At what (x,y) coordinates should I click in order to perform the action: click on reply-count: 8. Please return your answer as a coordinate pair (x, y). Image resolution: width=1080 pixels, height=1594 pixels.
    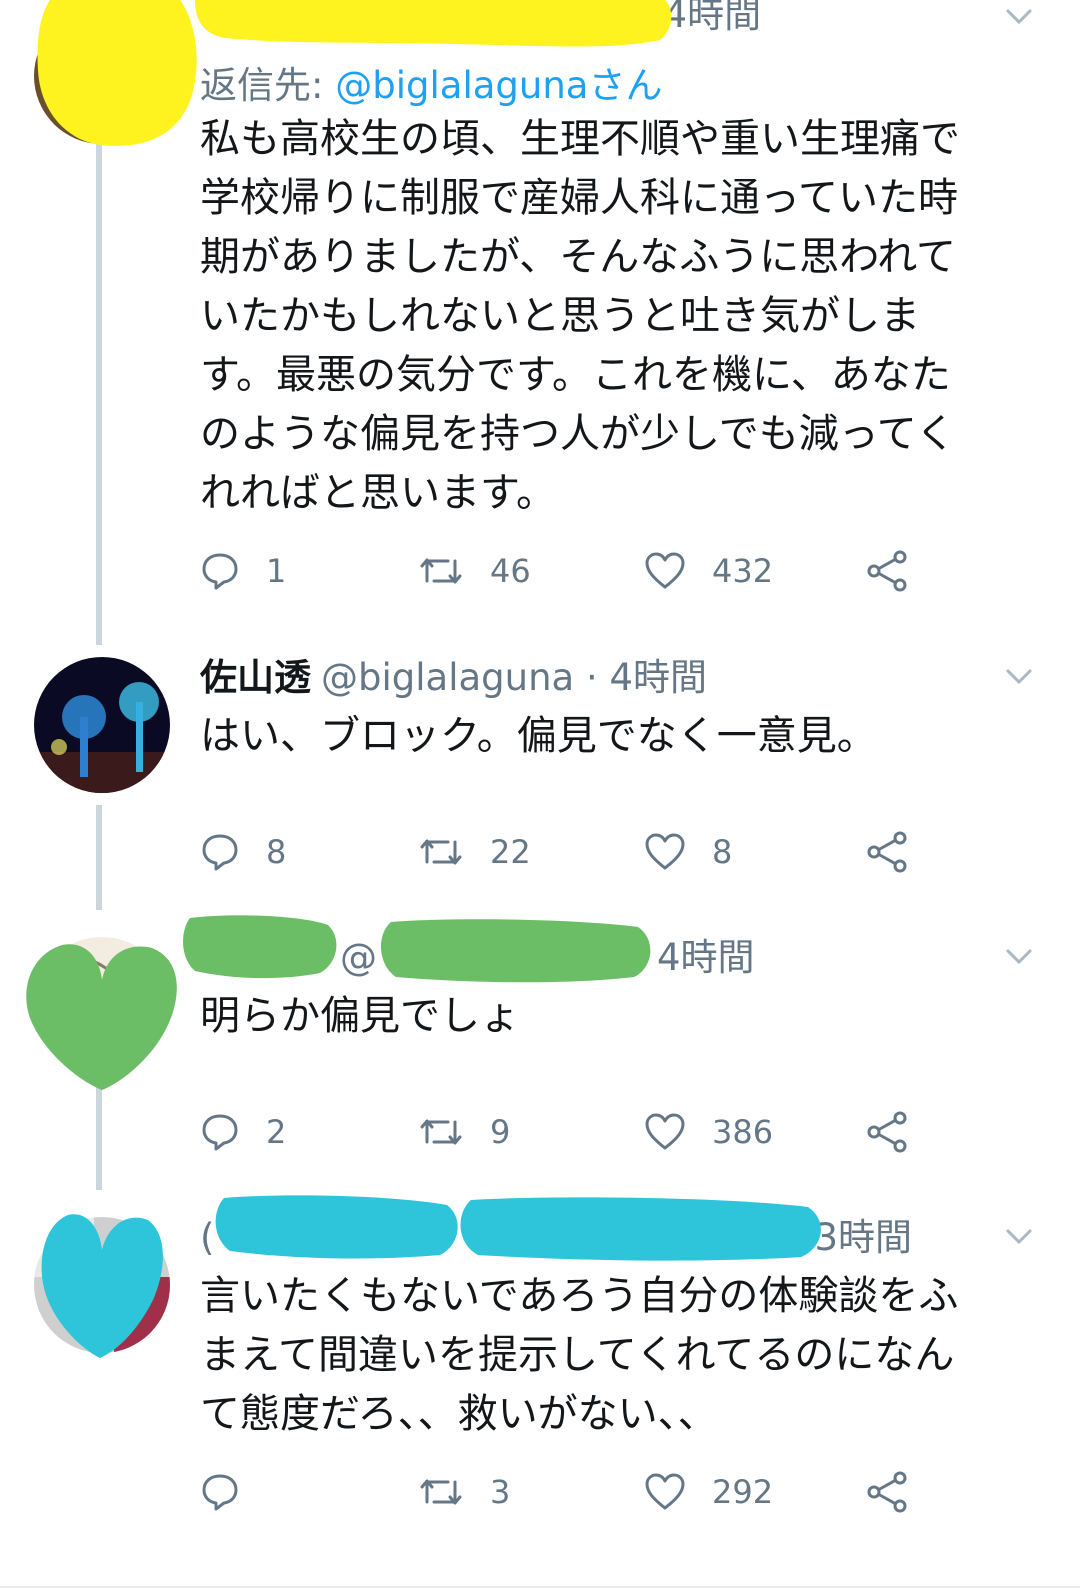
    Looking at the image, I should click on (276, 852).